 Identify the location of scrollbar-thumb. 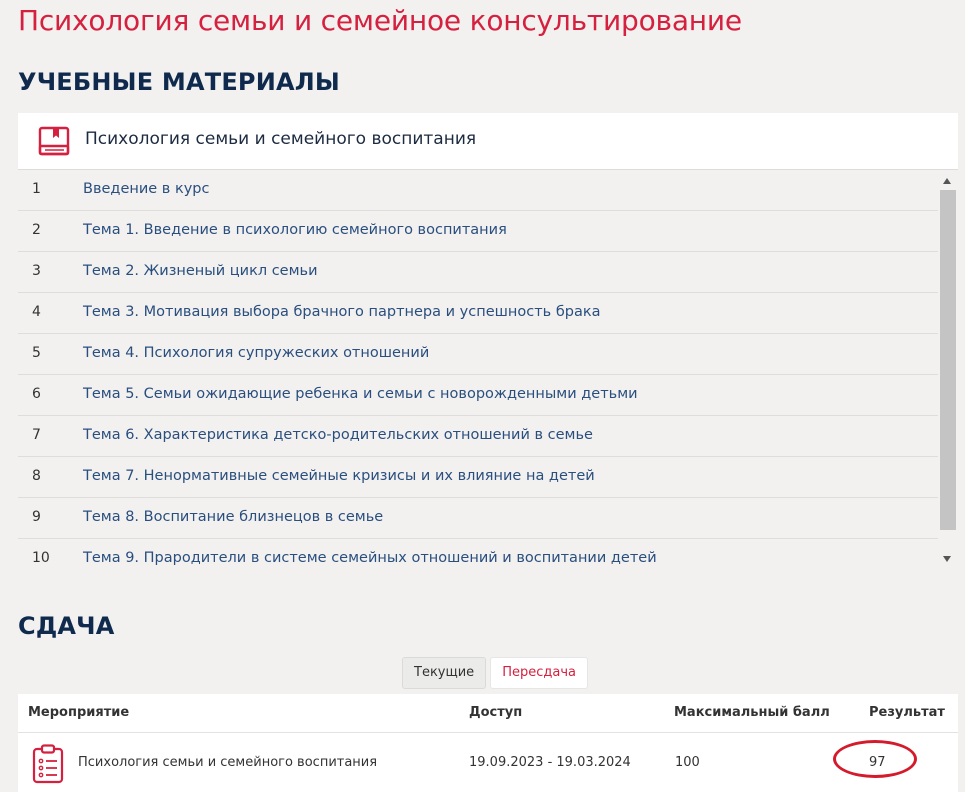
(948, 360).